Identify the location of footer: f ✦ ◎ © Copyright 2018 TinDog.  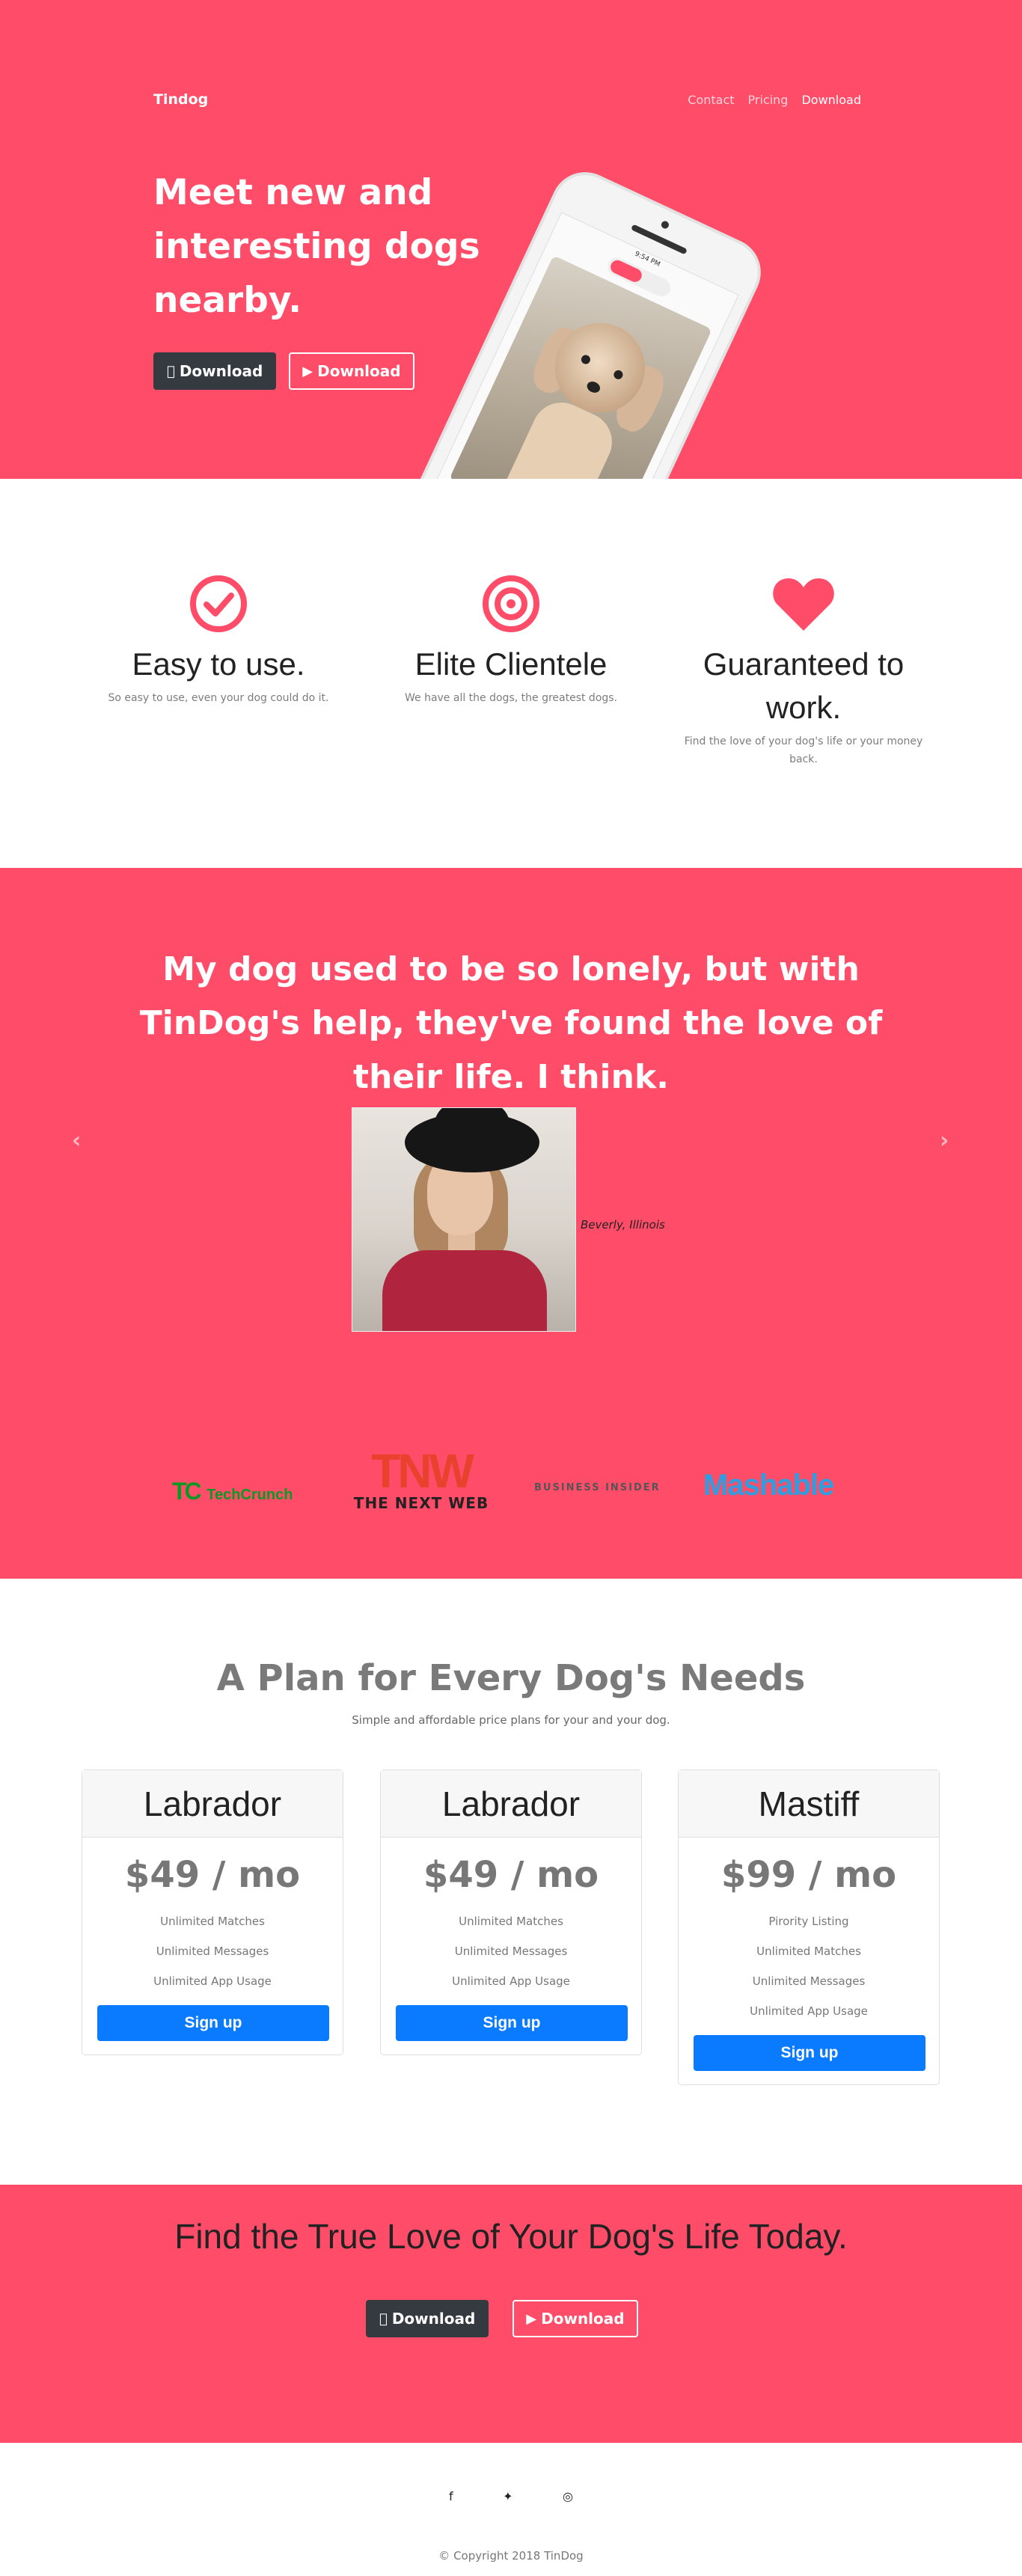
(511, 2510).